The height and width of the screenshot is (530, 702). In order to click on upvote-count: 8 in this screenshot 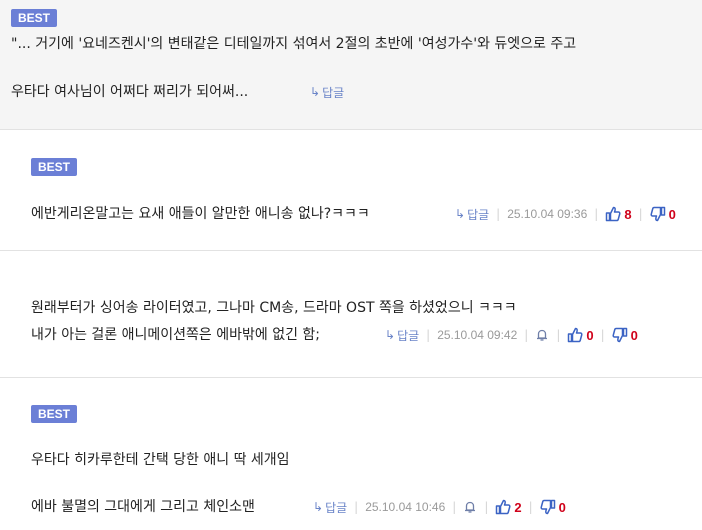, I will do `click(628, 214)`.